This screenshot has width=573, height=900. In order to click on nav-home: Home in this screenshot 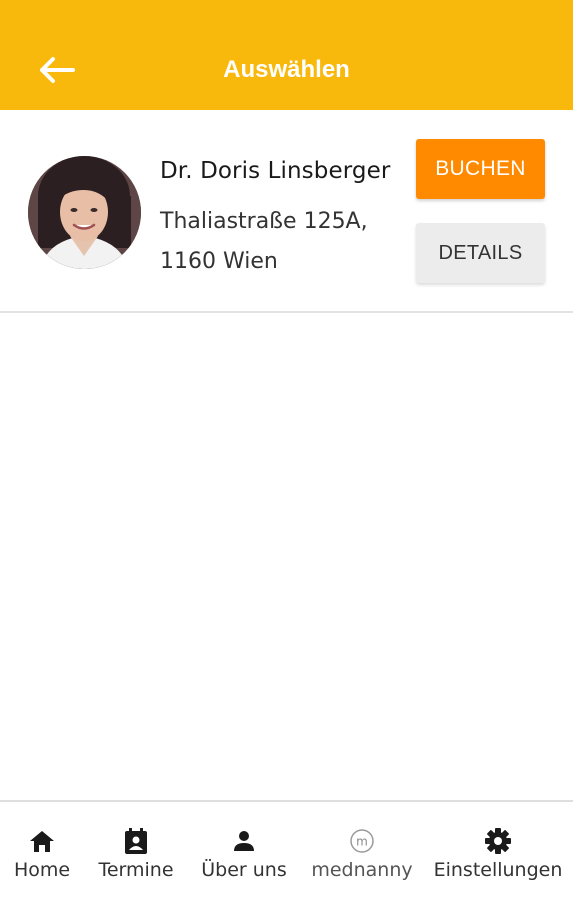, I will do `click(42, 851)`.